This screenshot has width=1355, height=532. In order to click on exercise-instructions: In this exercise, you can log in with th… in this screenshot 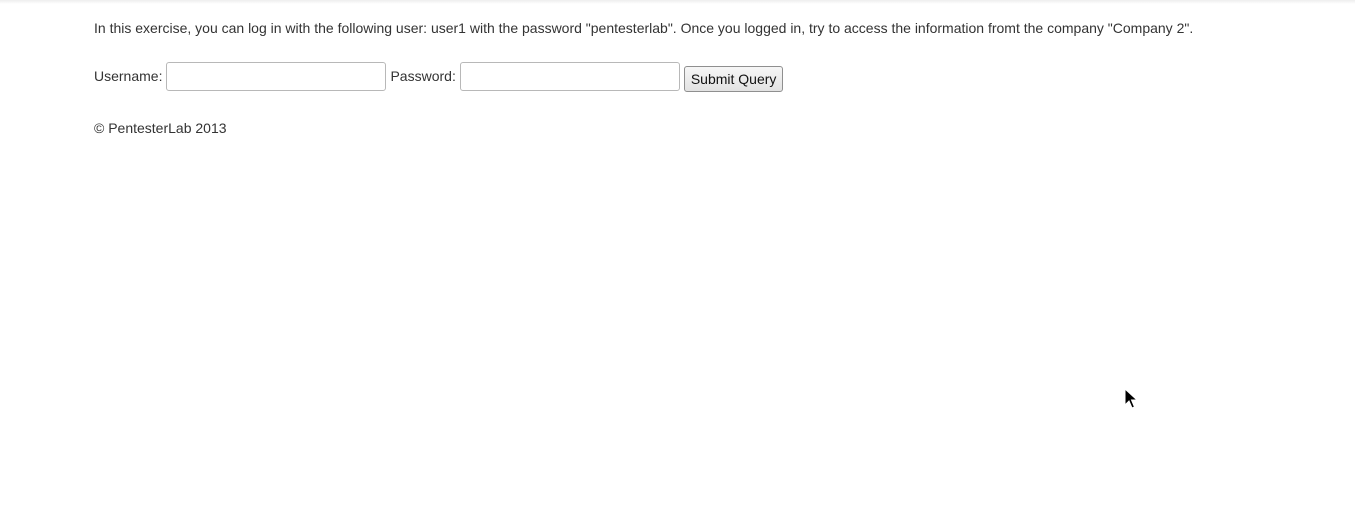, I will do `click(644, 28)`.